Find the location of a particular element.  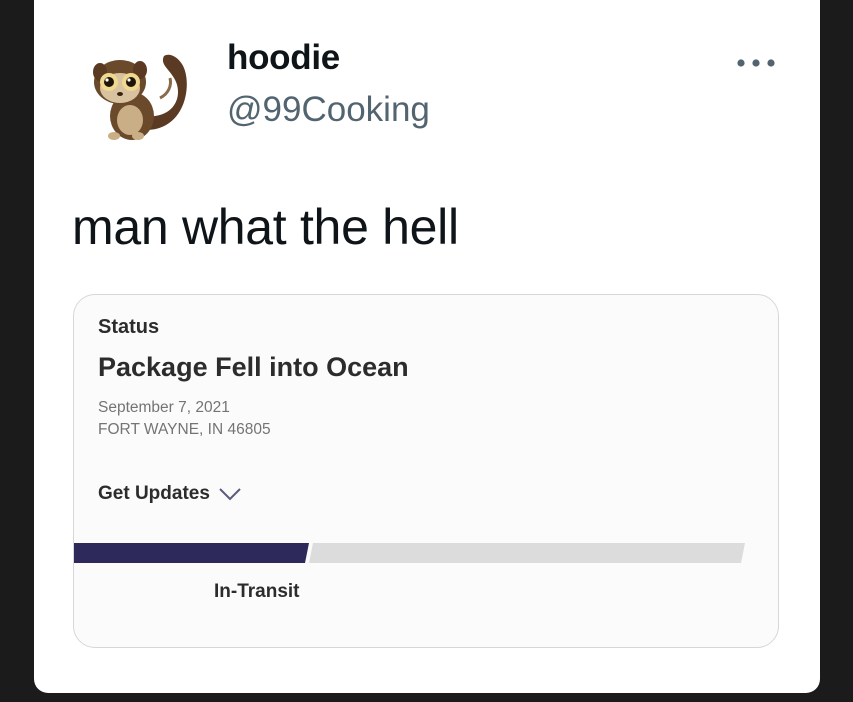

get-updates-label: Get Updates is located at coordinates (154, 493).